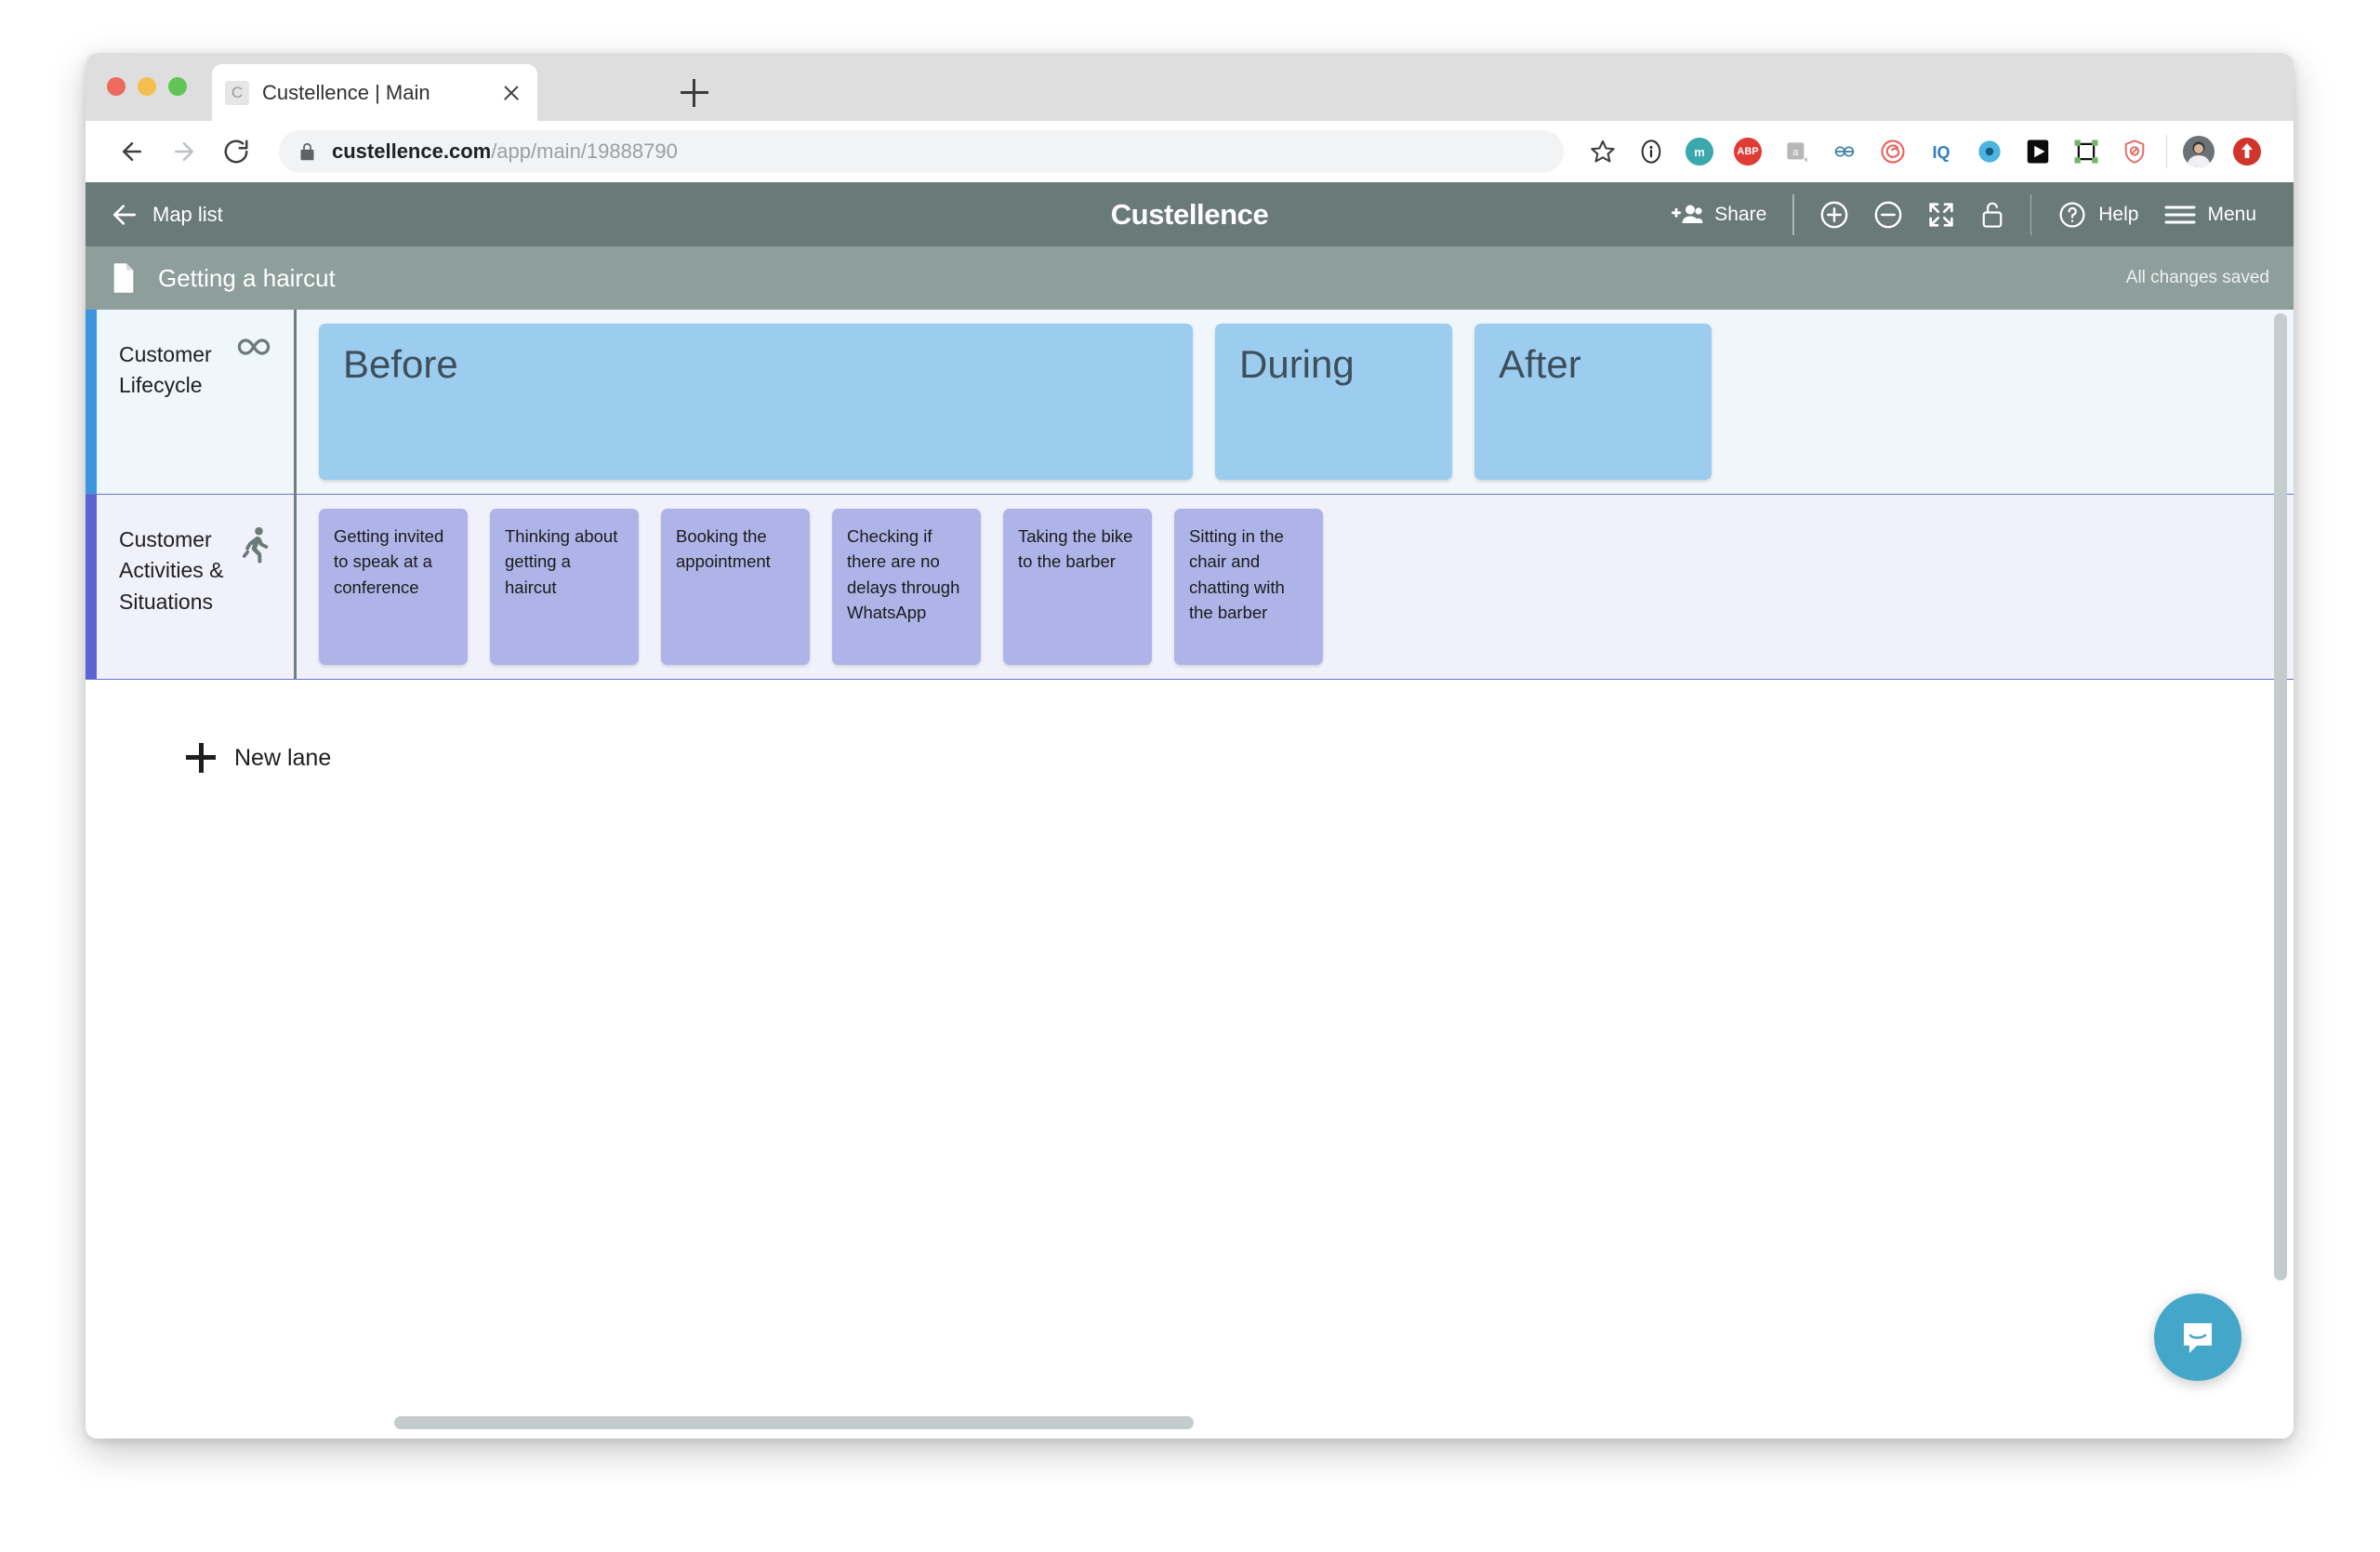  What do you see at coordinates (253, 349) in the screenshot?
I see `infinity-icon` at bounding box center [253, 349].